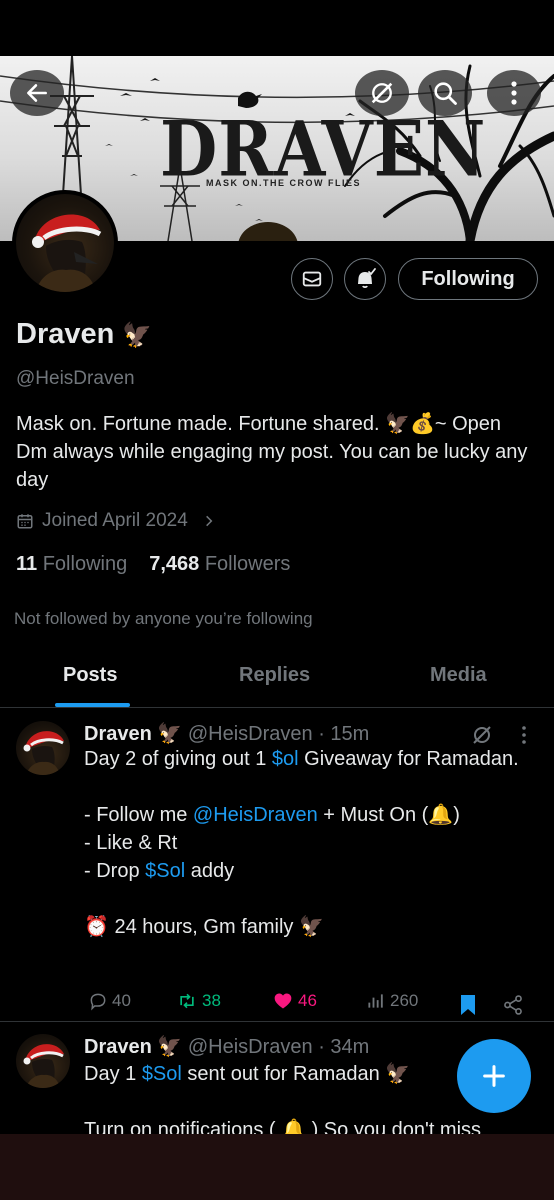 The width and height of the screenshot is (554, 1200). I want to click on following-label: Following, so click(85, 564).